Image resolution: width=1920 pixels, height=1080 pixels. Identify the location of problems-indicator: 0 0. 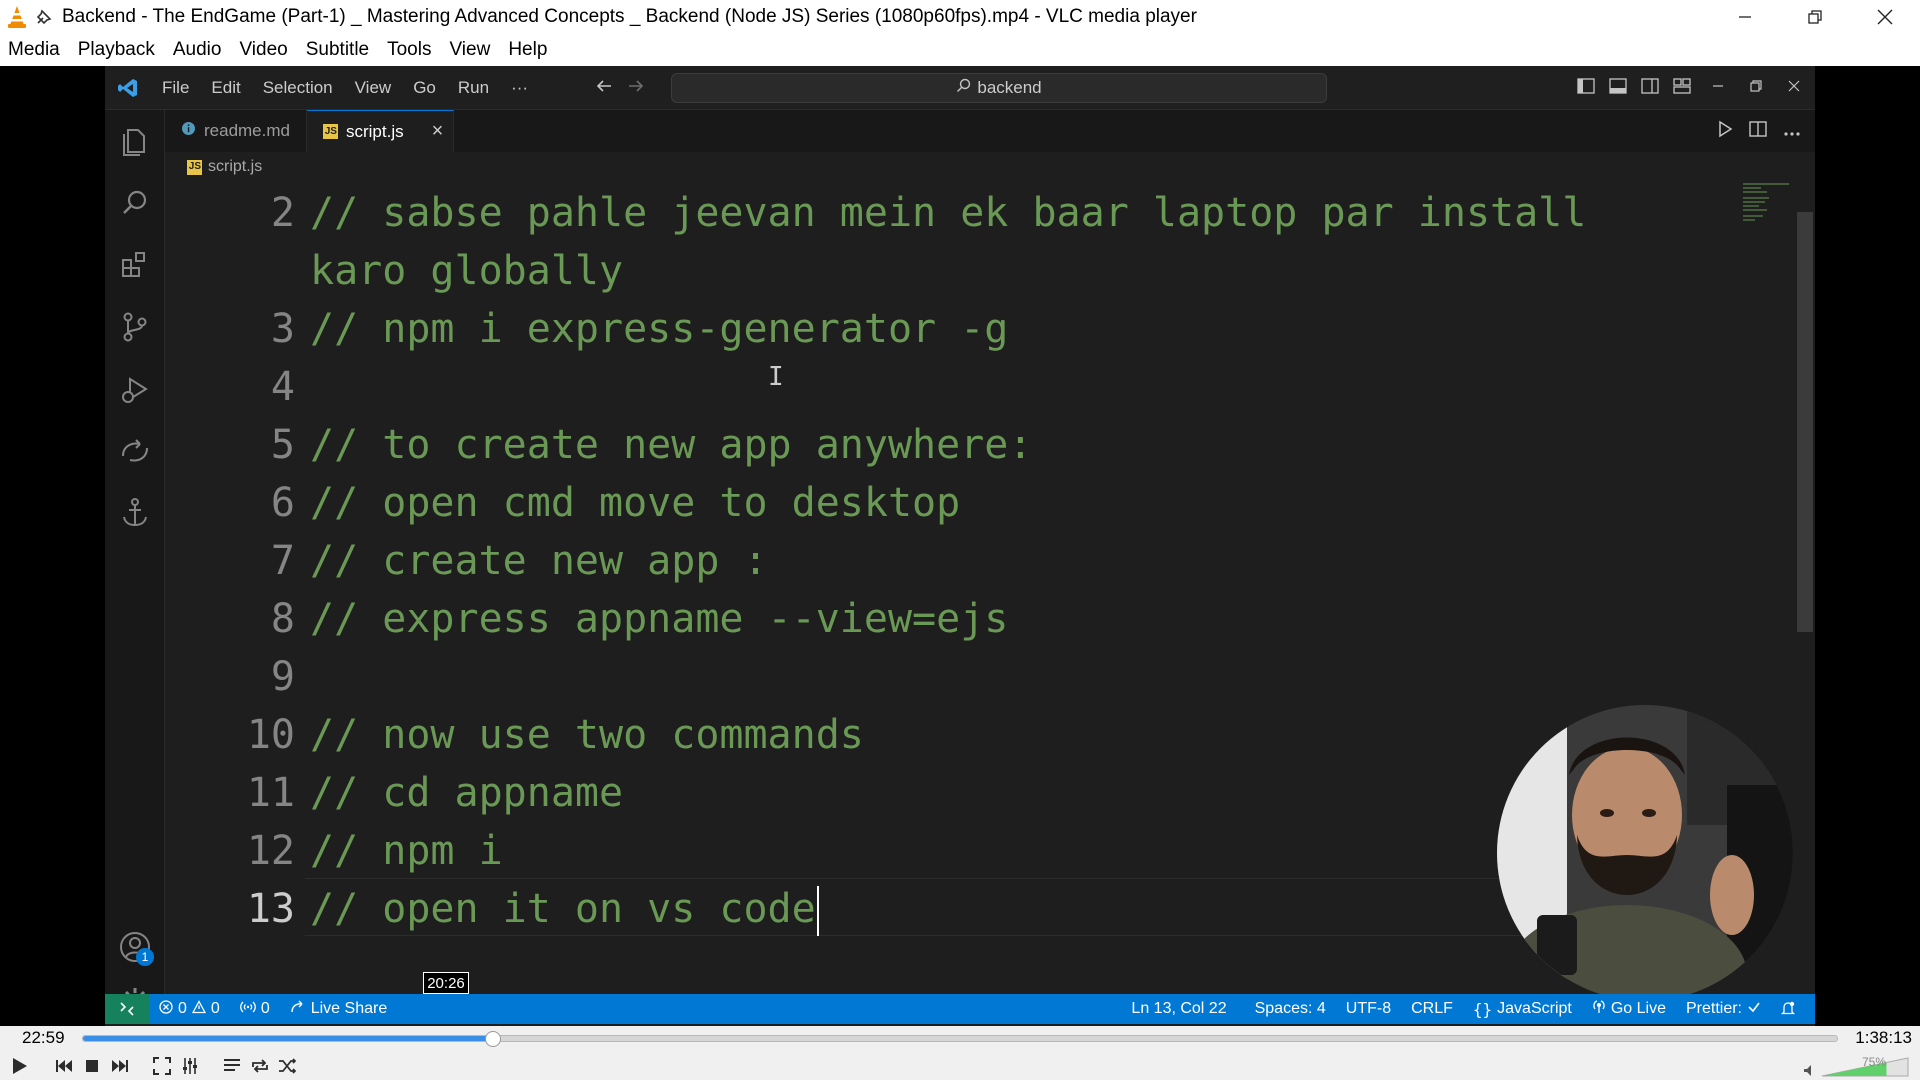
(189, 1009).